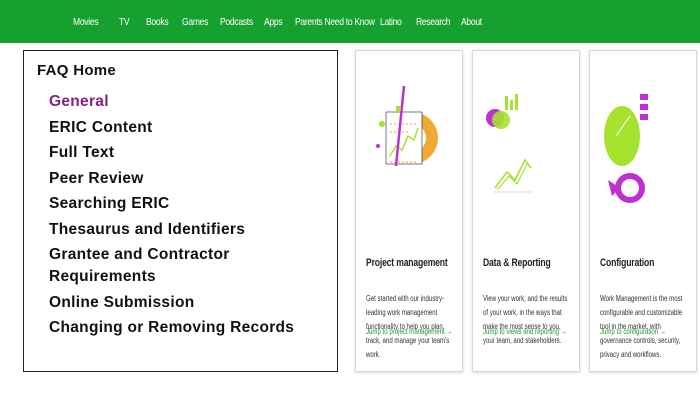 This screenshot has width=700, height=400. What do you see at coordinates (335, 22) in the screenshot?
I see `nav-item-parents-need-to-know: Parents Need to Know` at bounding box center [335, 22].